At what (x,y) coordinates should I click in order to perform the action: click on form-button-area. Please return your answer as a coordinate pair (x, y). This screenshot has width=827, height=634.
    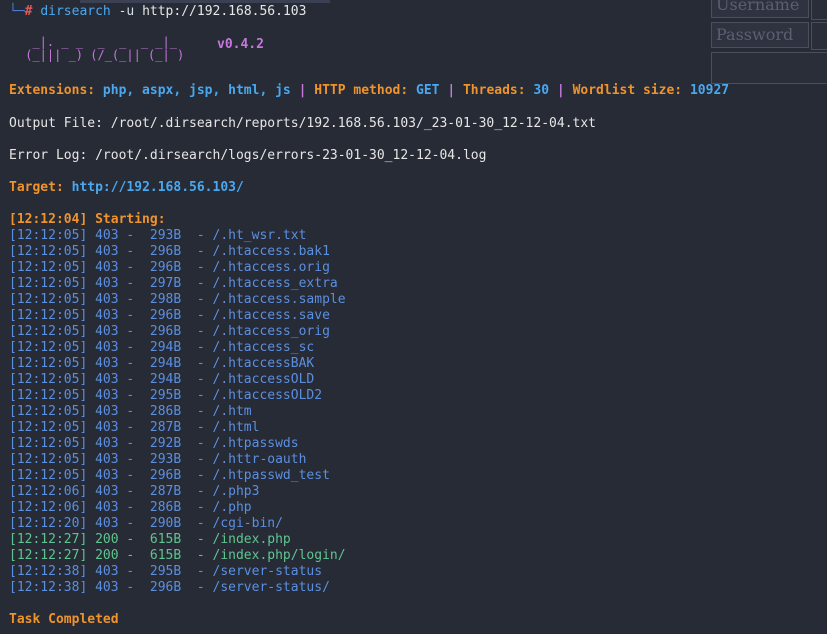
    Looking at the image, I should click on (769, 68).